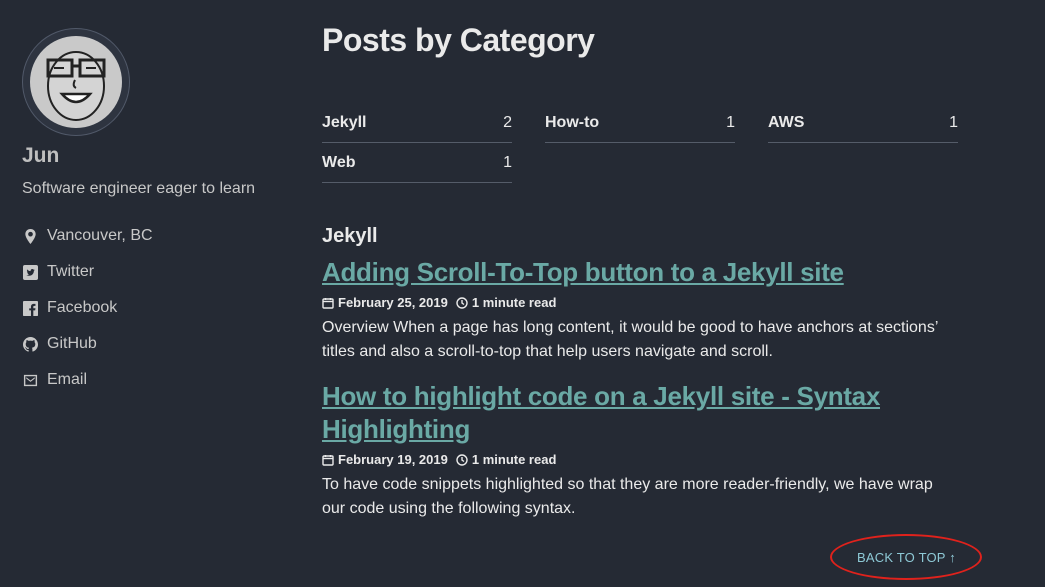 This screenshot has width=1045, height=587. What do you see at coordinates (157, 272) in the screenshot?
I see `twitter-link: Twitter` at bounding box center [157, 272].